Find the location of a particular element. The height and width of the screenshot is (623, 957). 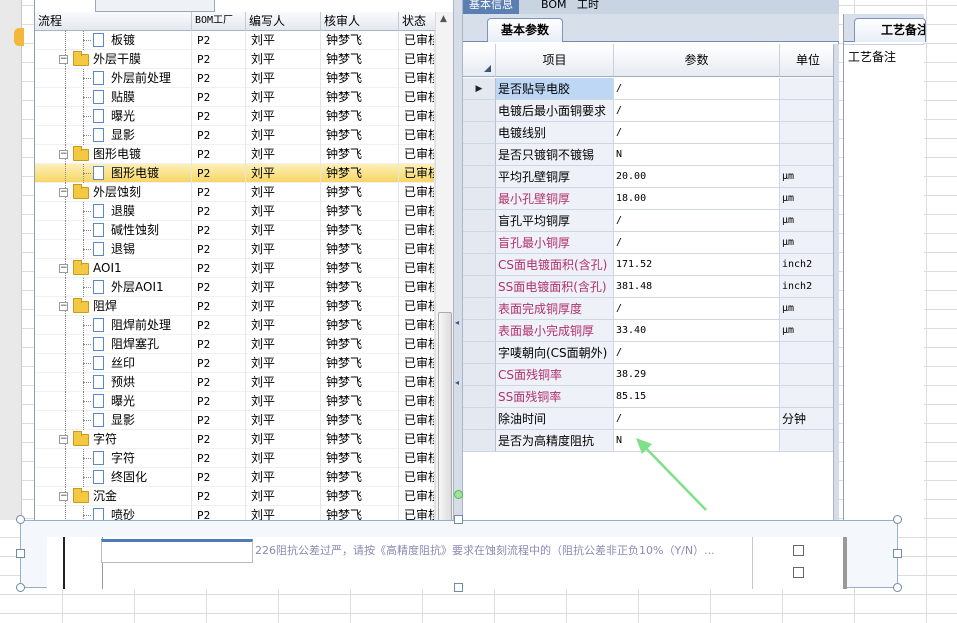

embedded-cell is located at coordinates (177, 551).